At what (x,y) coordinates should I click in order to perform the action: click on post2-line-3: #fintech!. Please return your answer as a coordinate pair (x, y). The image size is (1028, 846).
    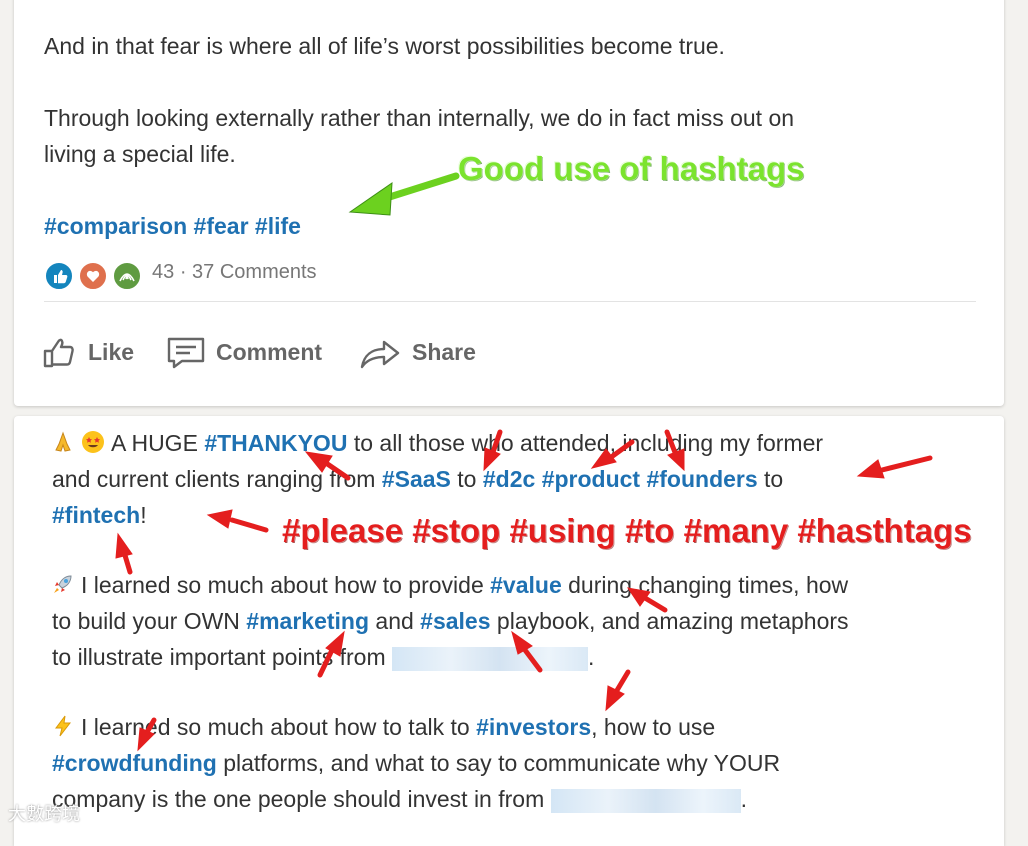
    Looking at the image, I should click on (99, 515).